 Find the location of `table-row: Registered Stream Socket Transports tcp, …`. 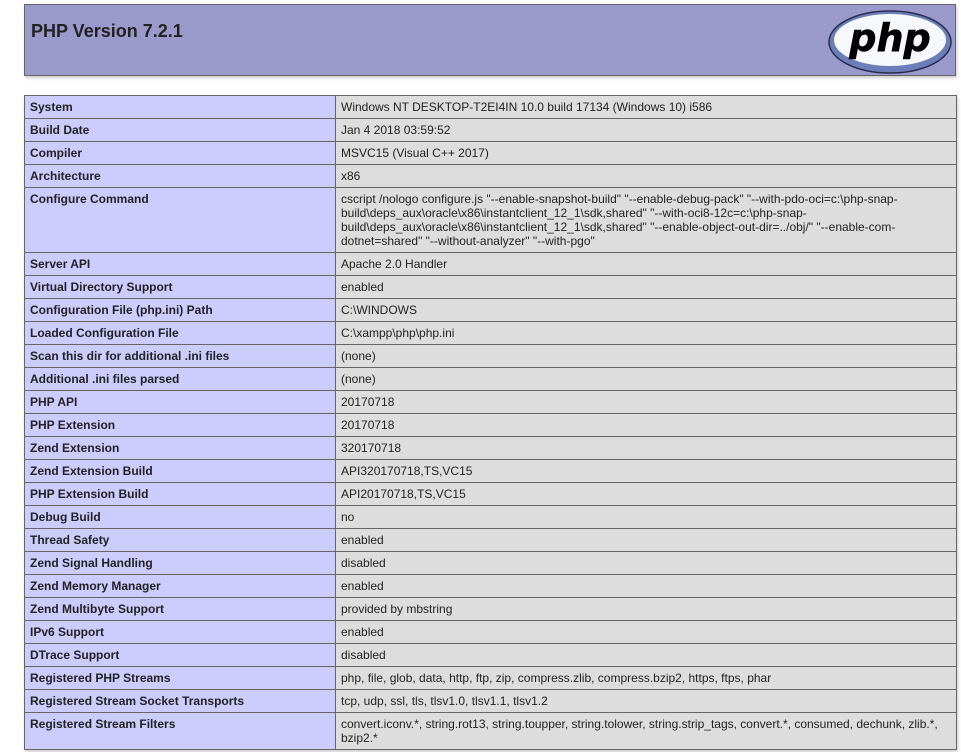

table-row: Registered Stream Socket Transports tcp, … is located at coordinates (490, 701).